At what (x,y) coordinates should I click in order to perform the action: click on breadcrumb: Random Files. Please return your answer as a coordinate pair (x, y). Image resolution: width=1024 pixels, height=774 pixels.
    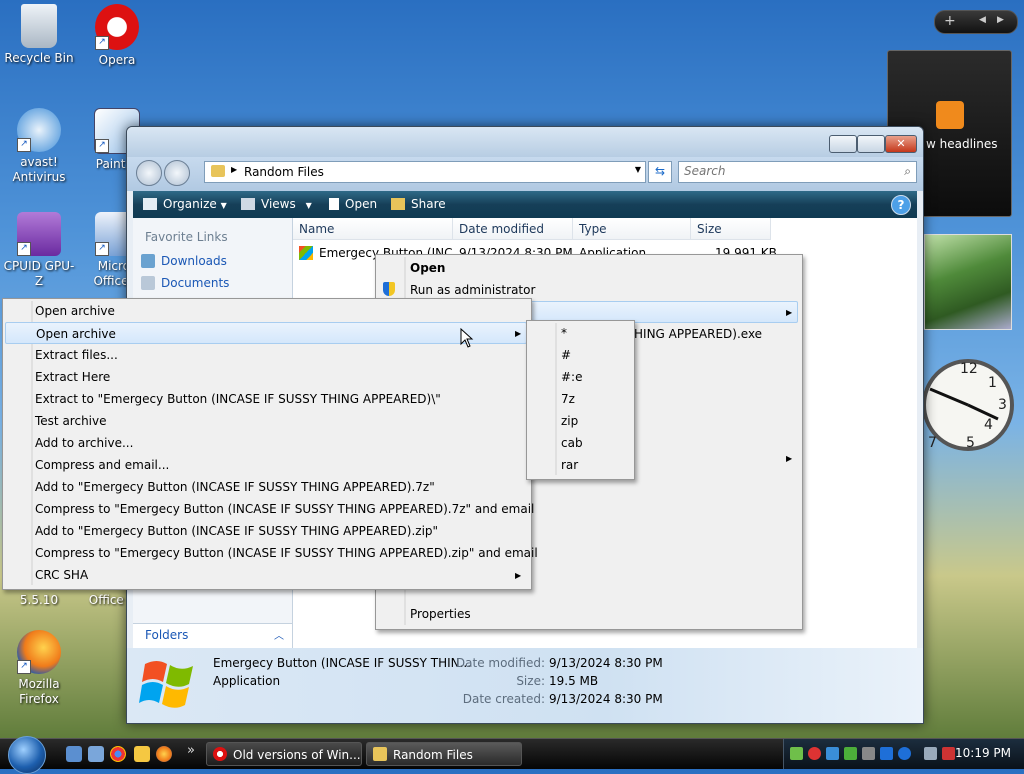
    Looking at the image, I should click on (284, 172).